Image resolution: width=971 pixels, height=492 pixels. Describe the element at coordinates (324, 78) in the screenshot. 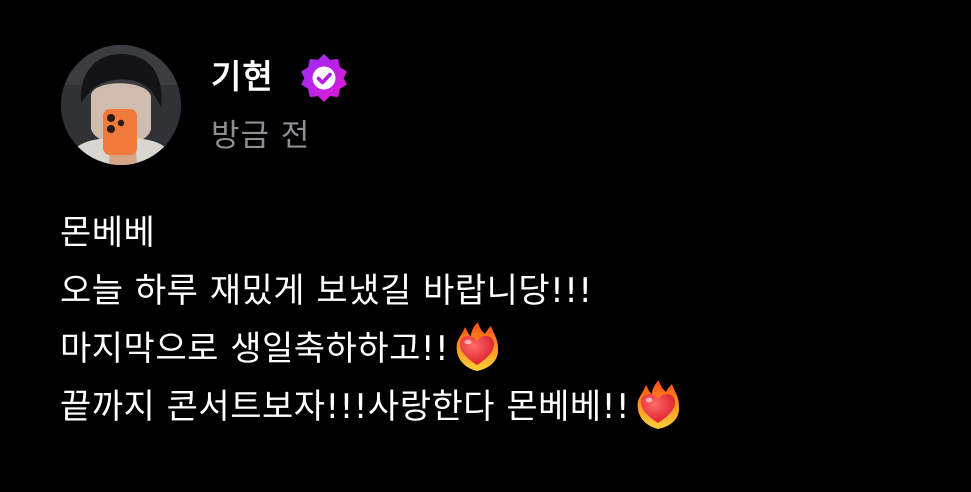

I see `verified-badge-icon` at that location.